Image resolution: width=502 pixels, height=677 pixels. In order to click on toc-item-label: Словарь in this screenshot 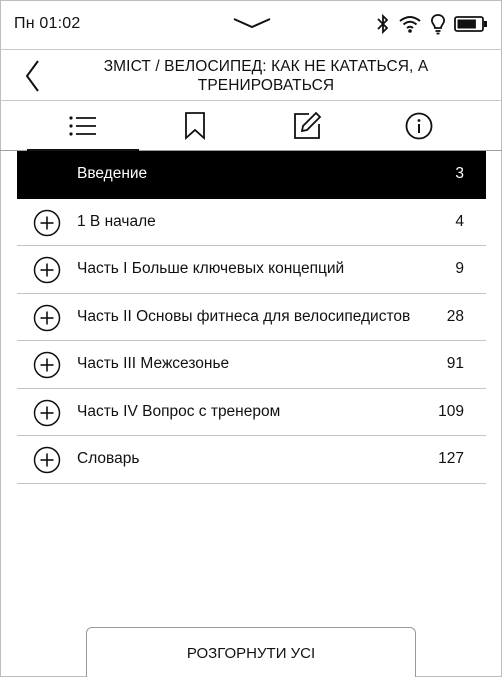, I will do `click(108, 459)`.